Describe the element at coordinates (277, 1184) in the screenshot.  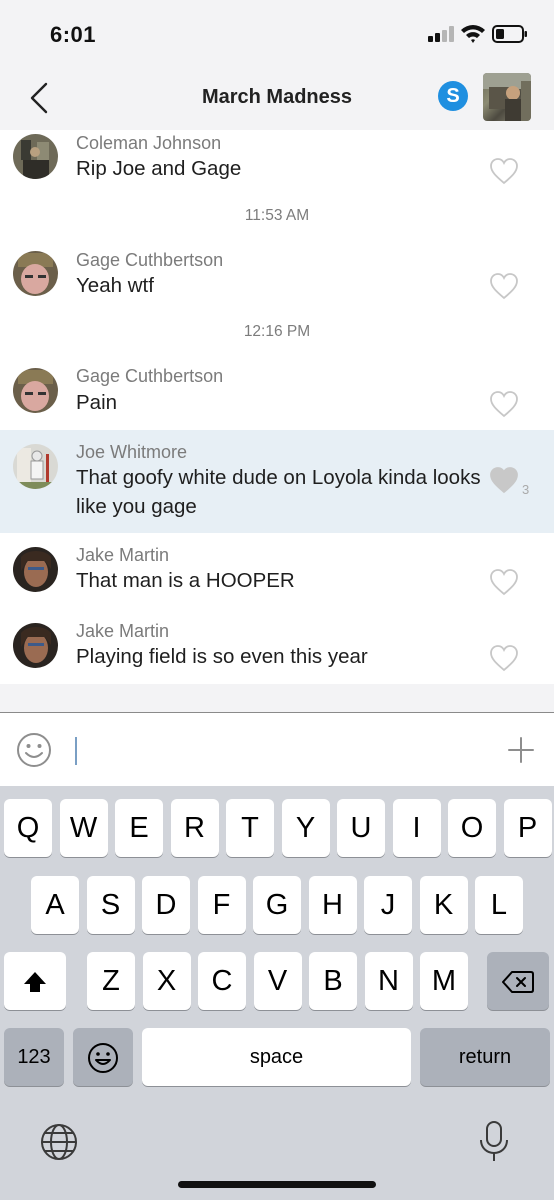
I see `home-indicator` at that location.